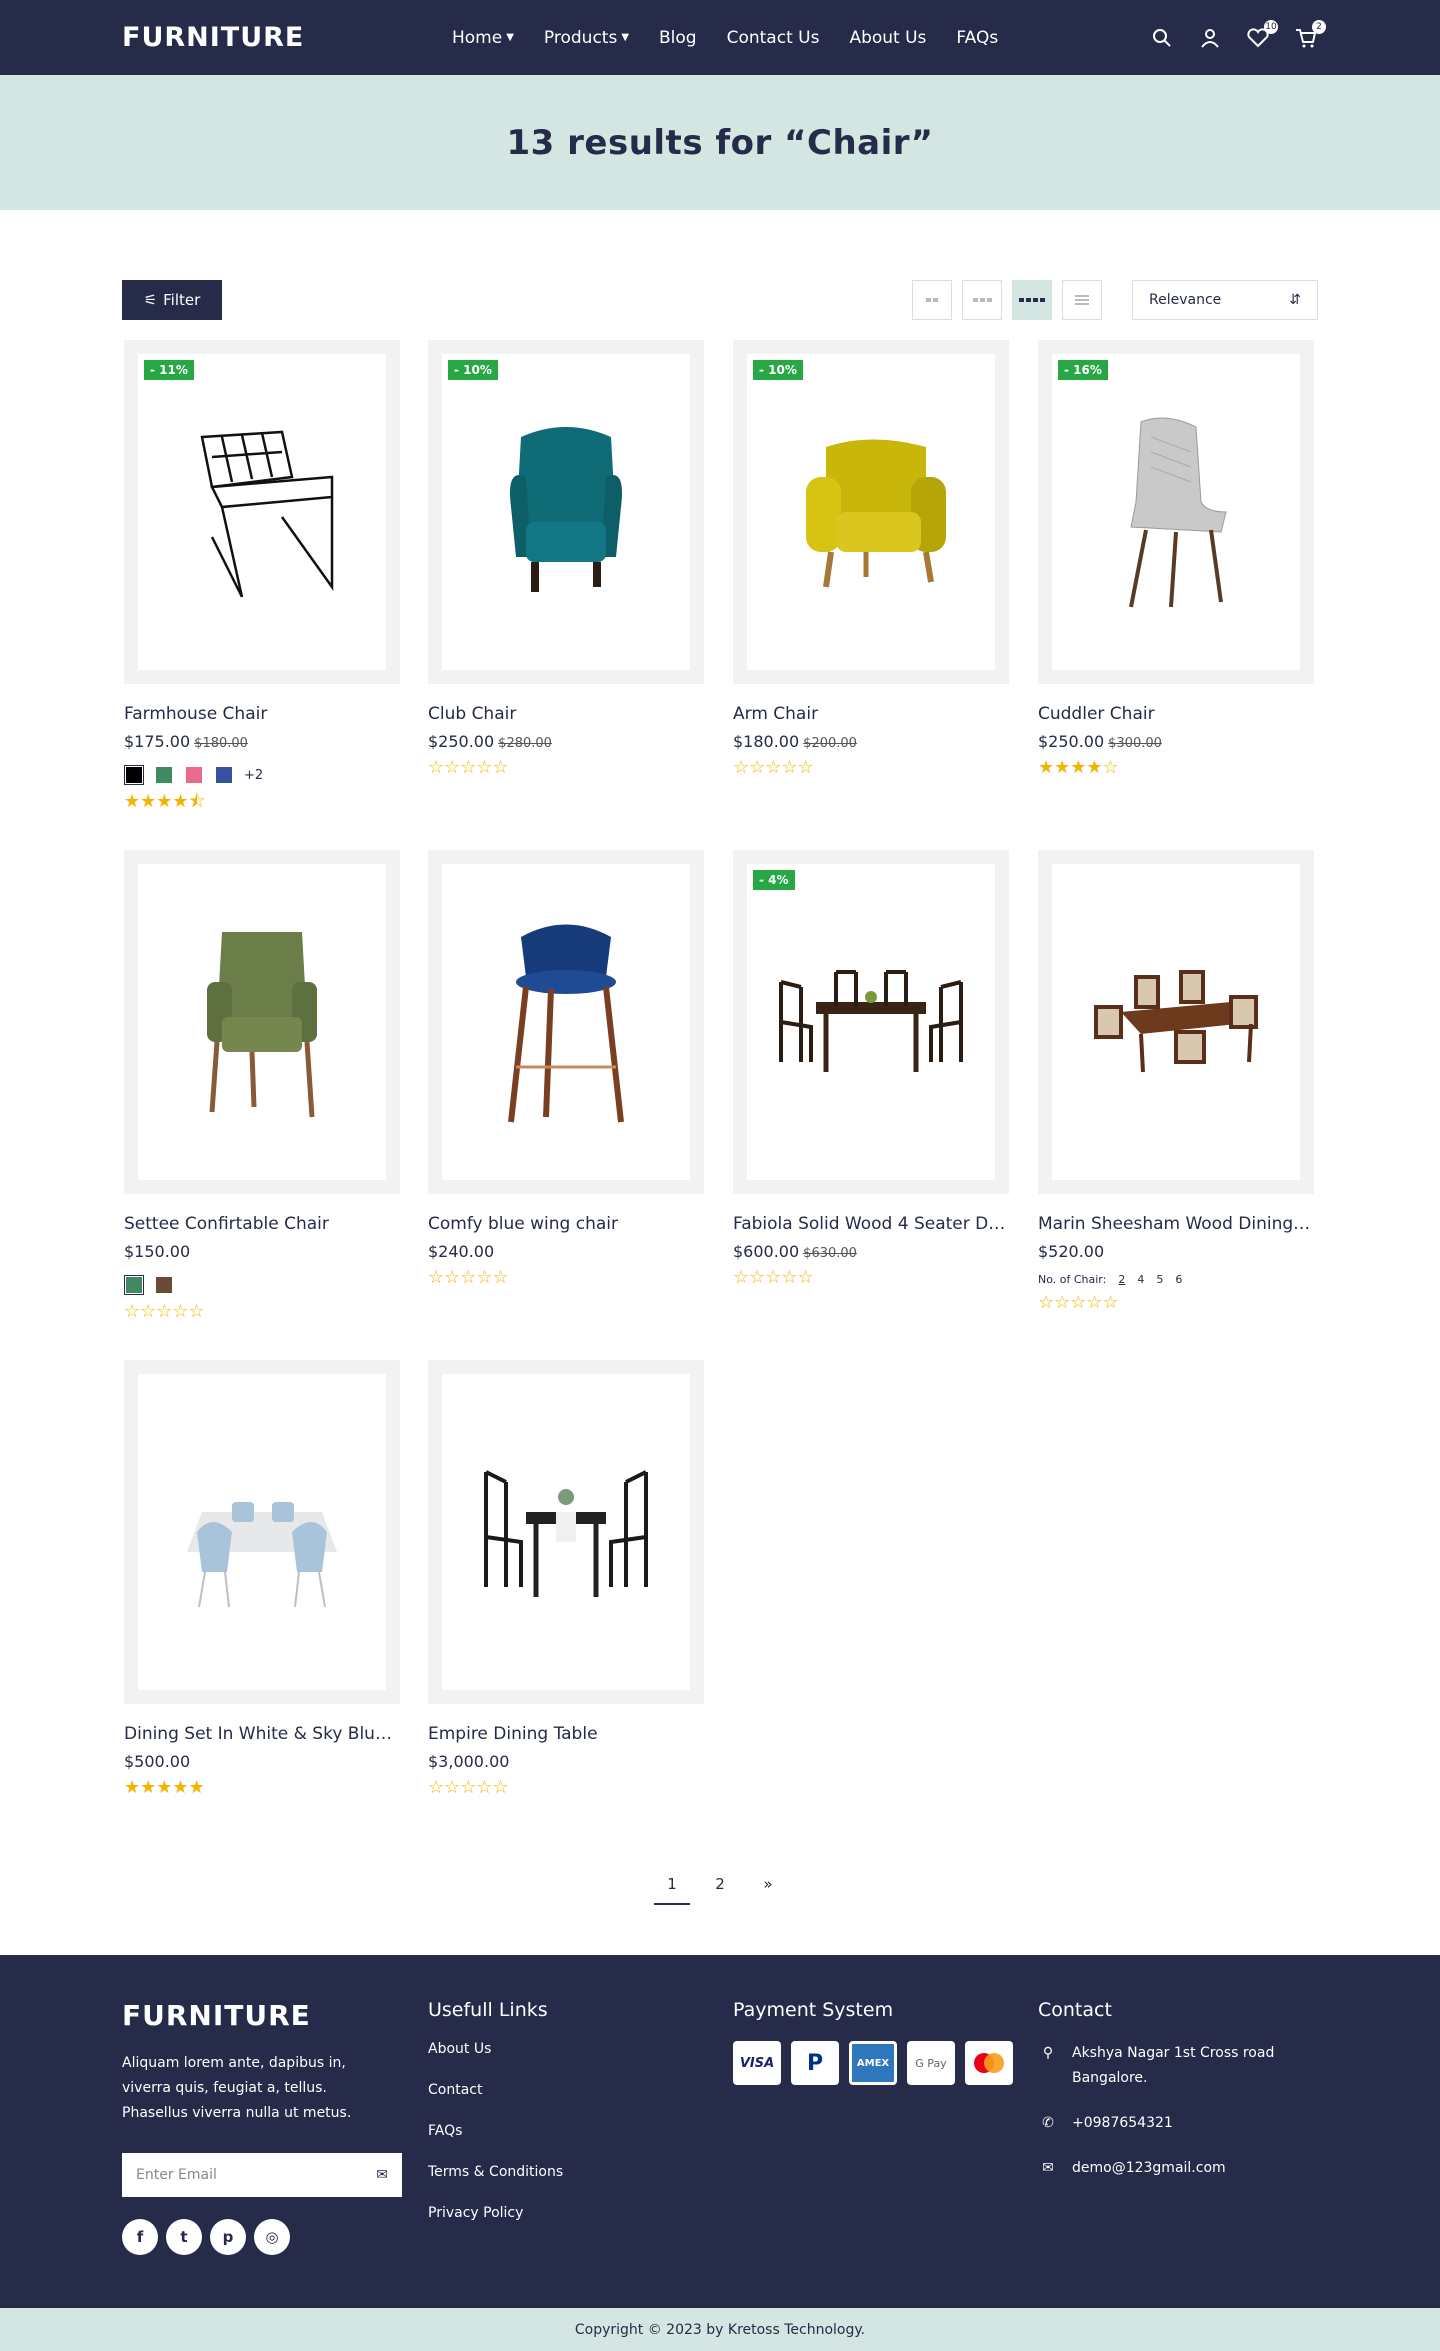  Describe the element at coordinates (871, 1224) in the screenshot. I see `product-title: Fabiola Solid Wood 4 Seater Dining Set` at that location.